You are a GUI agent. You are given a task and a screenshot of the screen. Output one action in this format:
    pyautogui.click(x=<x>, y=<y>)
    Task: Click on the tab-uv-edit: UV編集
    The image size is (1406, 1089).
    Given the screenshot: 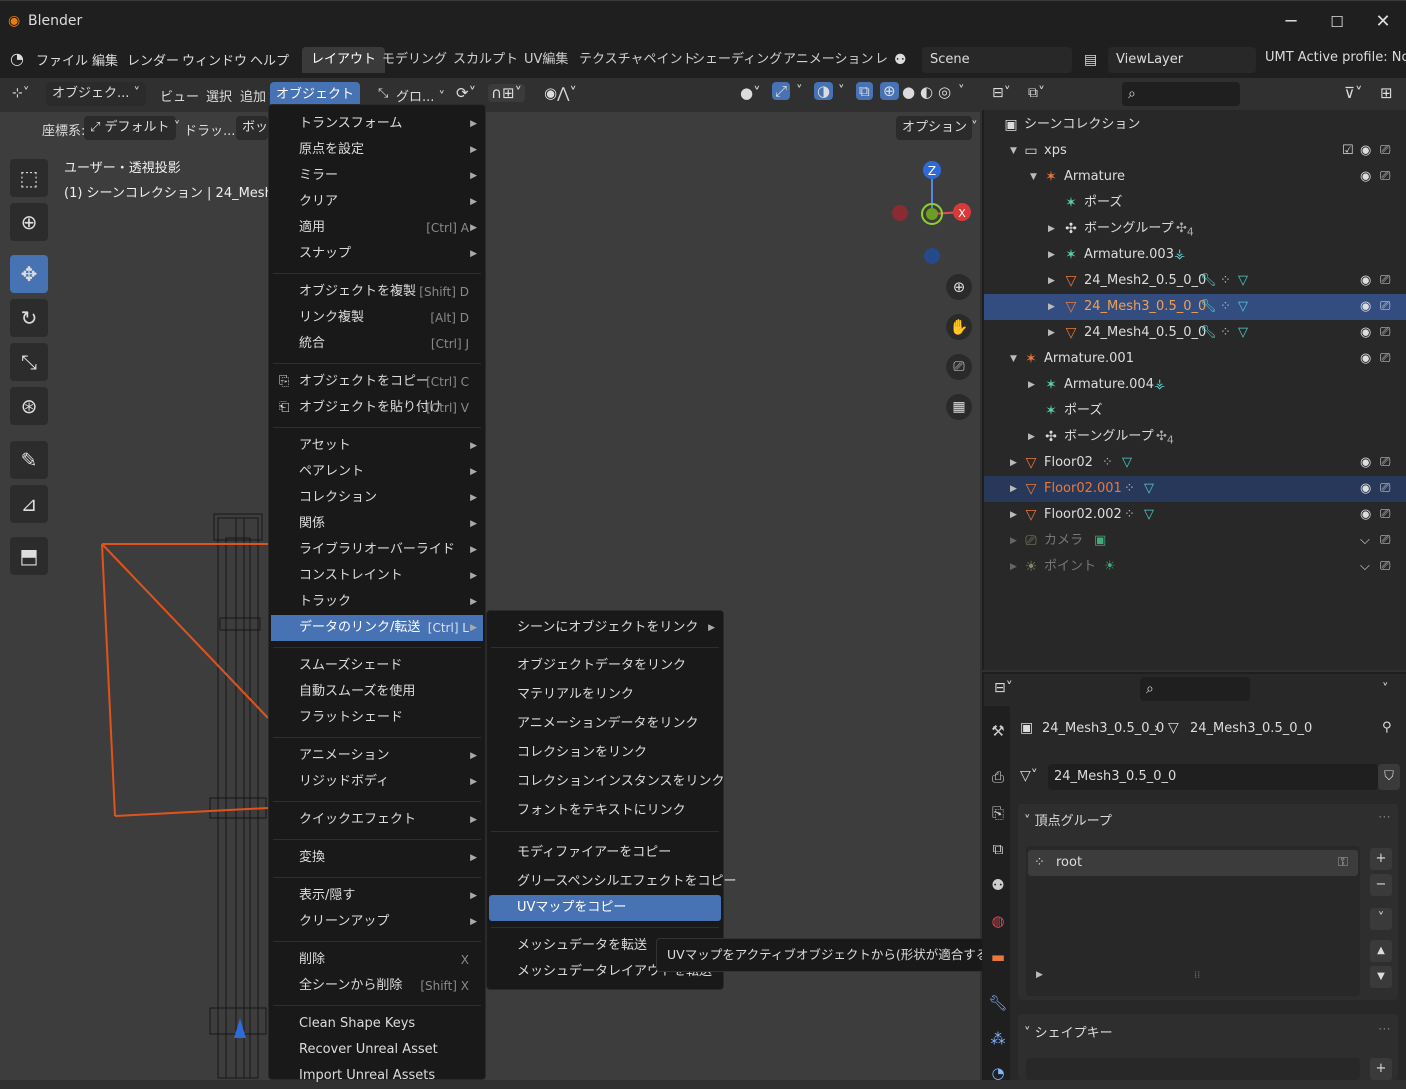 What is the action you would take?
    pyautogui.click(x=546, y=60)
    